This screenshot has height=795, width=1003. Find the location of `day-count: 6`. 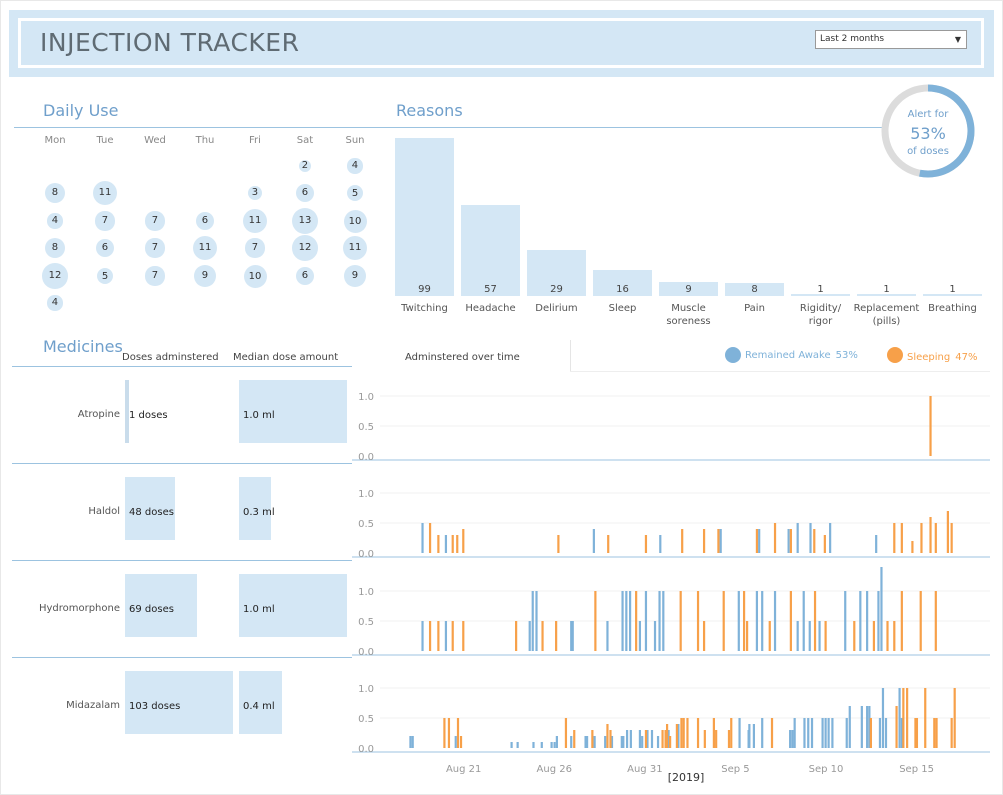

day-count: 6 is located at coordinates (305, 193).